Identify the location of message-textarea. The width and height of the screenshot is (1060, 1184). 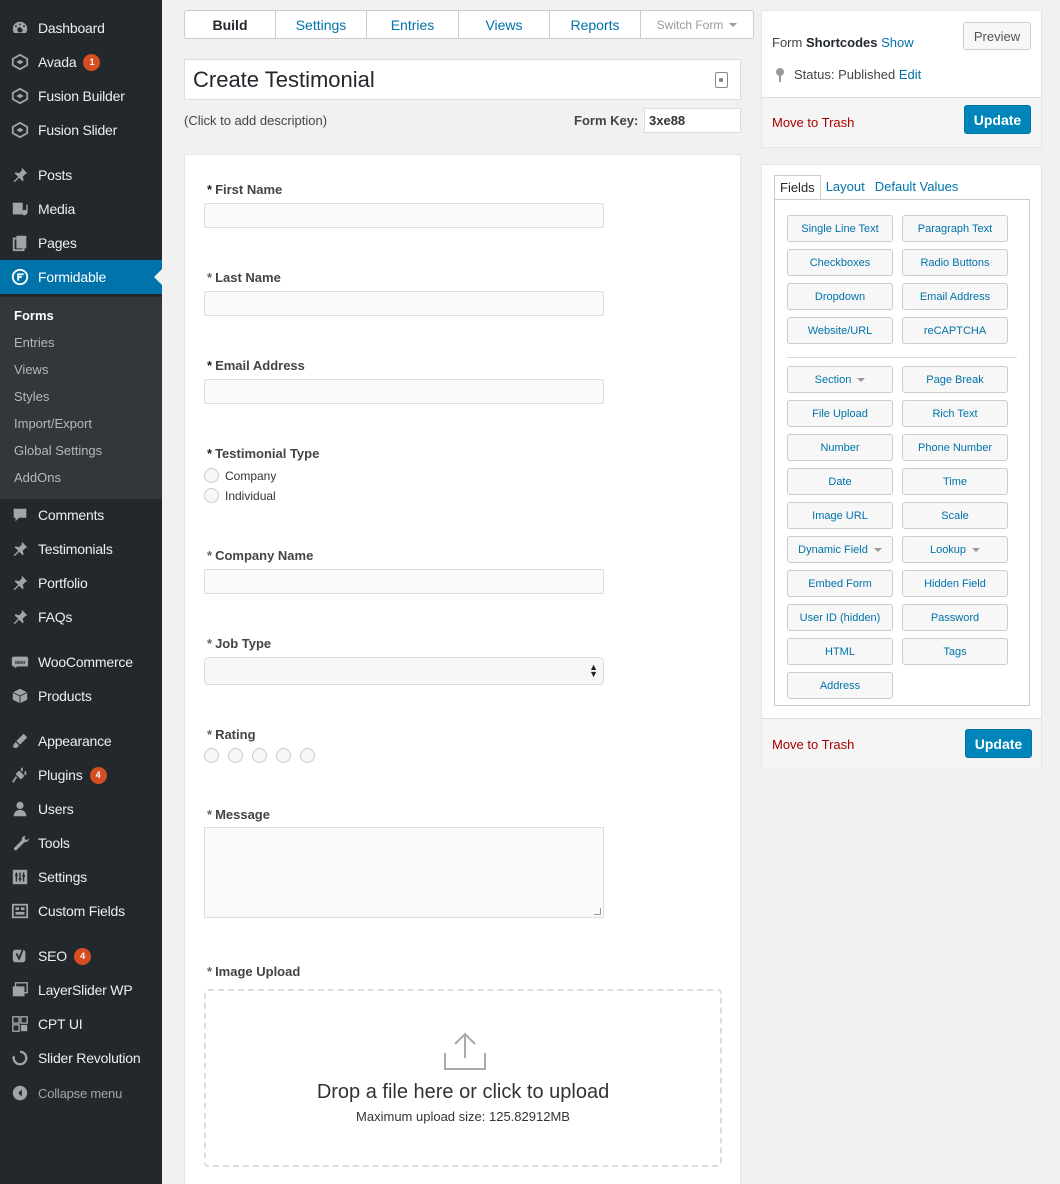
(404, 872).